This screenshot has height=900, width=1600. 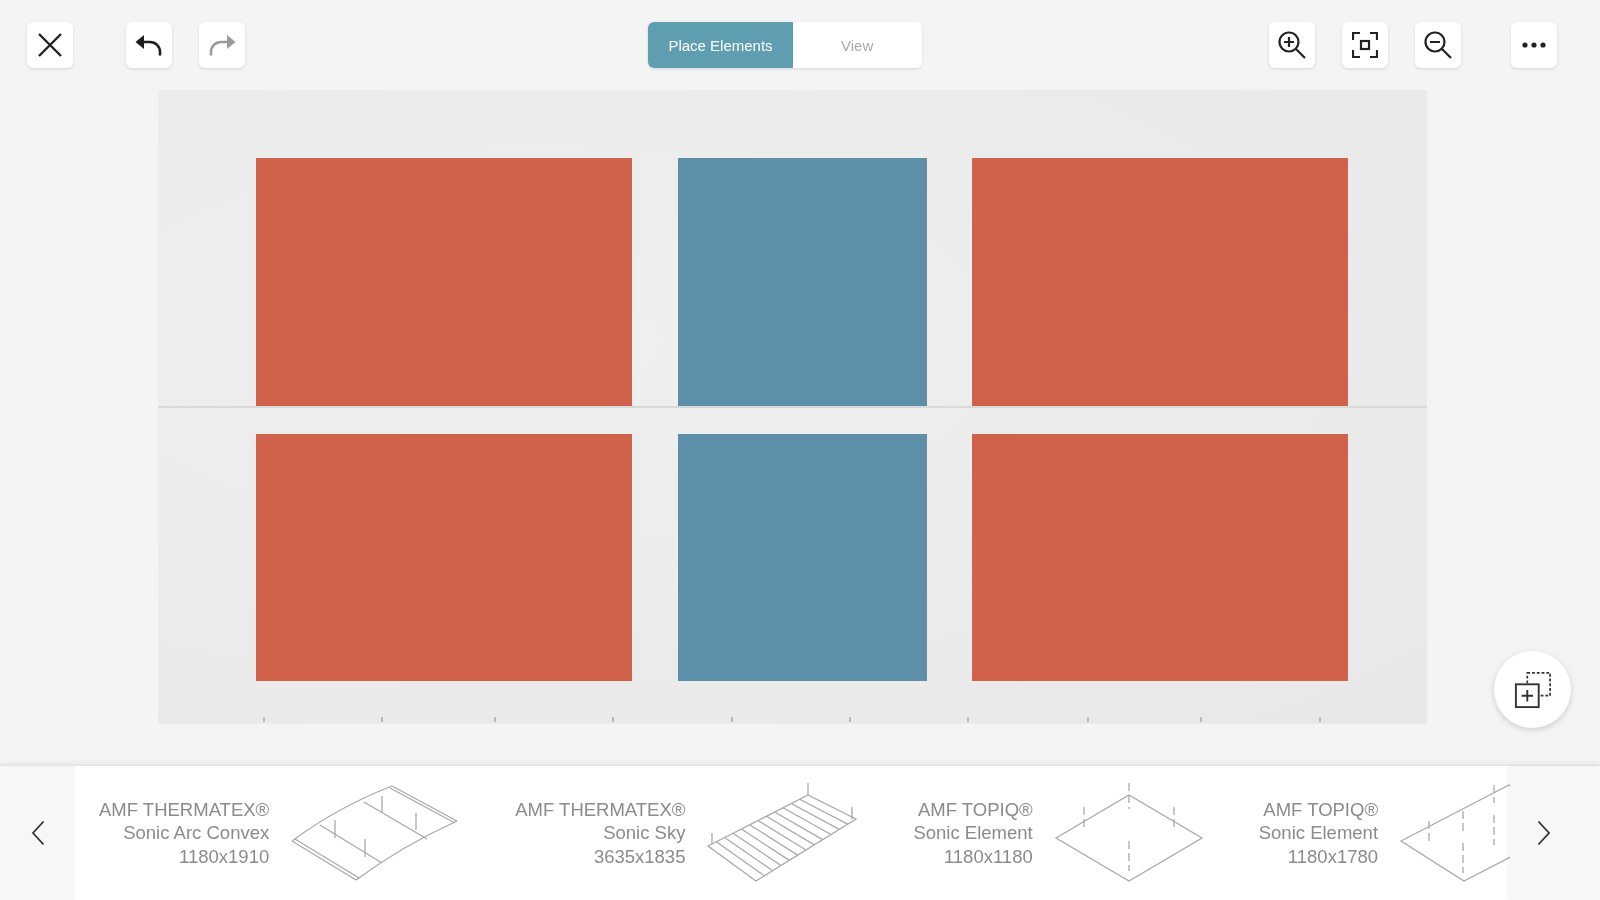 I want to click on product-size: 1180x1780, so click(x=1333, y=856).